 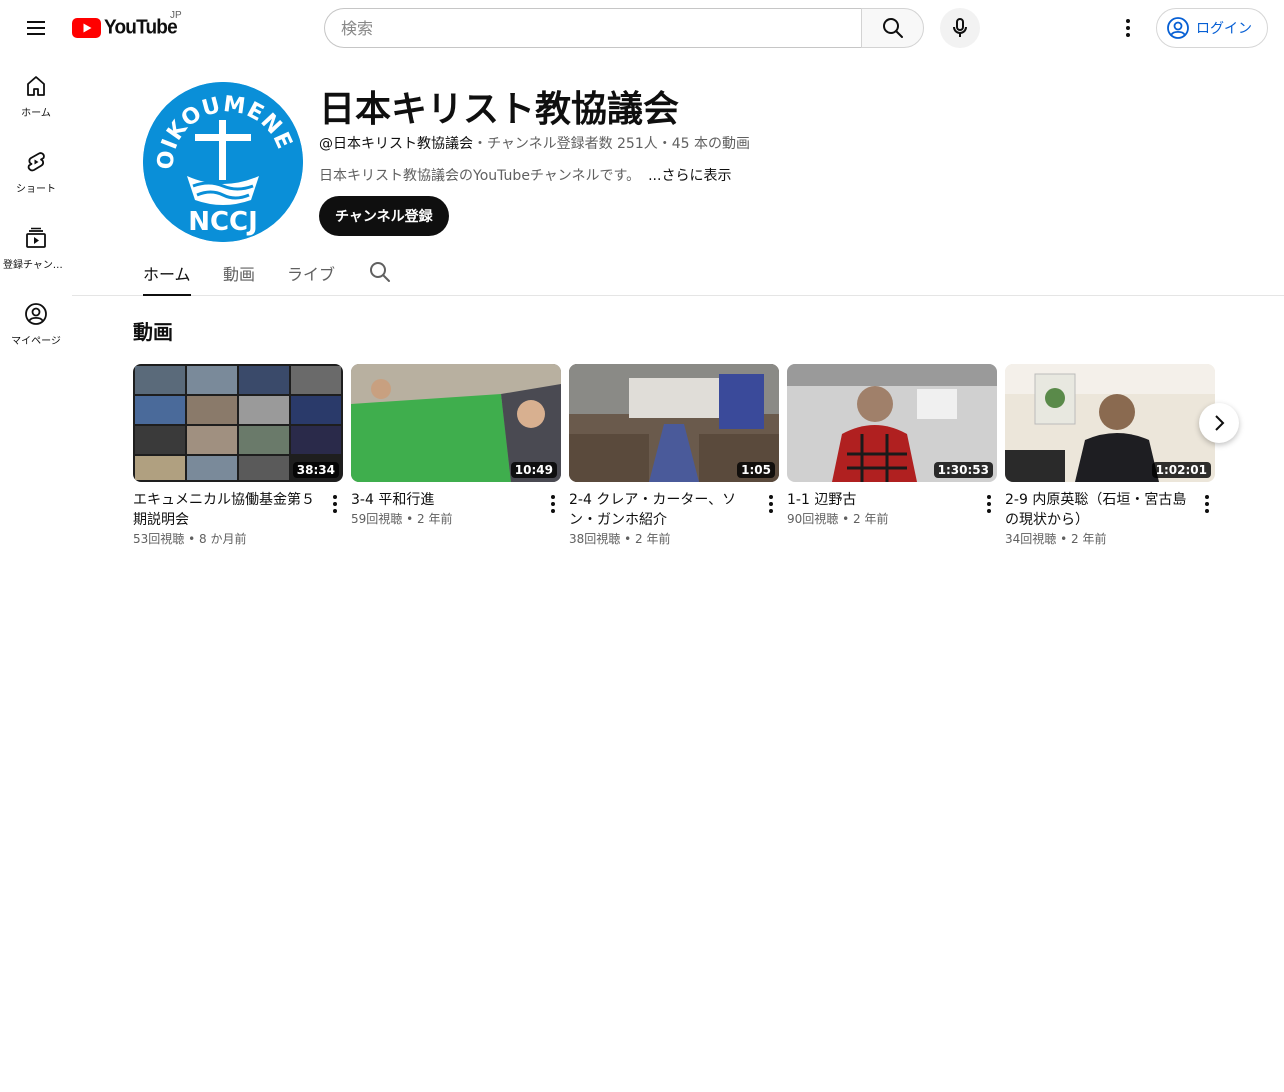 What do you see at coordinates (1098, 510) in the screenshot?
I see `video-title: 2-9 内原英聡（石垣・宮古島の現状から）` at bounding box center [1098, 510].